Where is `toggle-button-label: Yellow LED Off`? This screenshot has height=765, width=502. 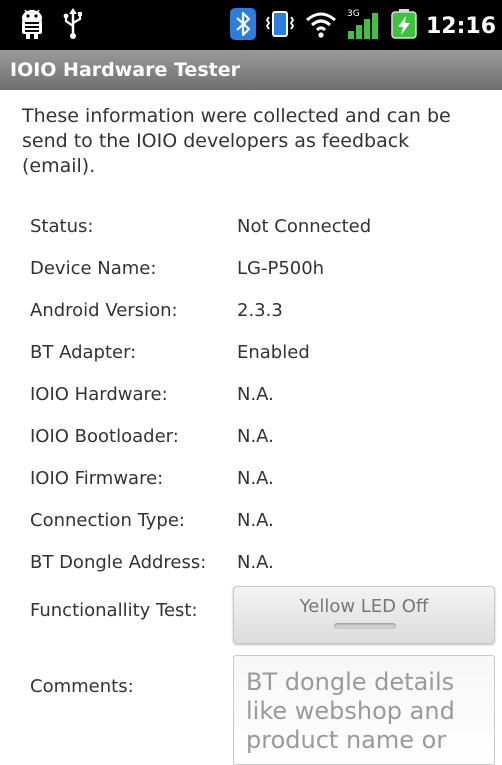 toggle-button-label: Yellow LED Off is located at coordinates (364, 606).